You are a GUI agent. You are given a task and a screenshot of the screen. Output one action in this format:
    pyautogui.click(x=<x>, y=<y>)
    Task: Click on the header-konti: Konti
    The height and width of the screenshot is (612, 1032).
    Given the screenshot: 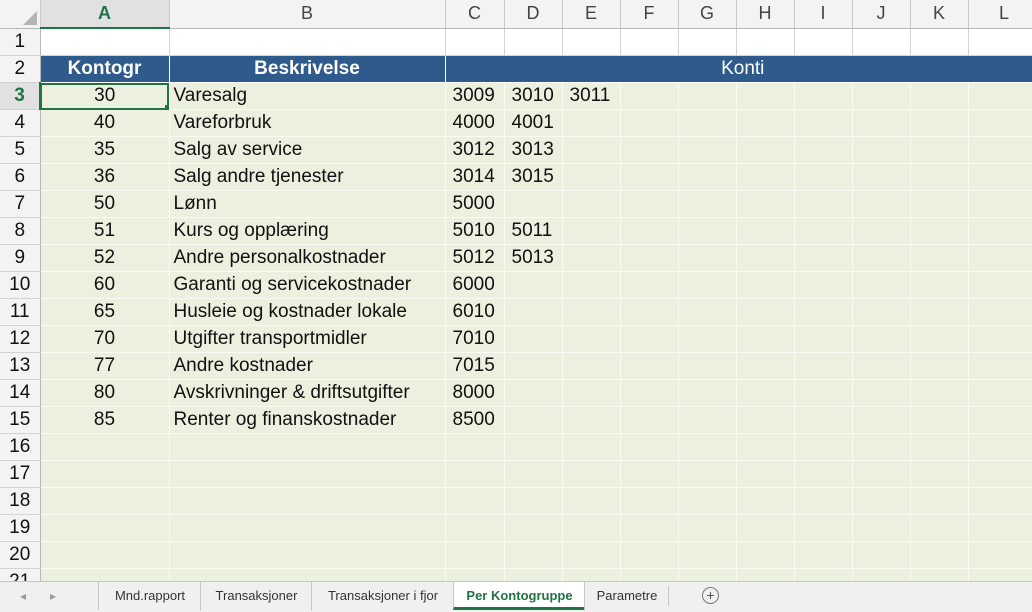 What is the action you would take?
    pyautogui.click(x=738, y=69)
    